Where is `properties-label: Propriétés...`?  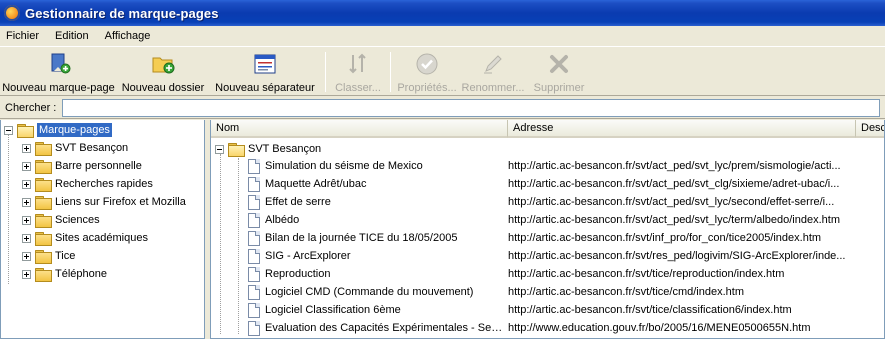
properties-label: Propriétés... is located at coordinates (427, 88).